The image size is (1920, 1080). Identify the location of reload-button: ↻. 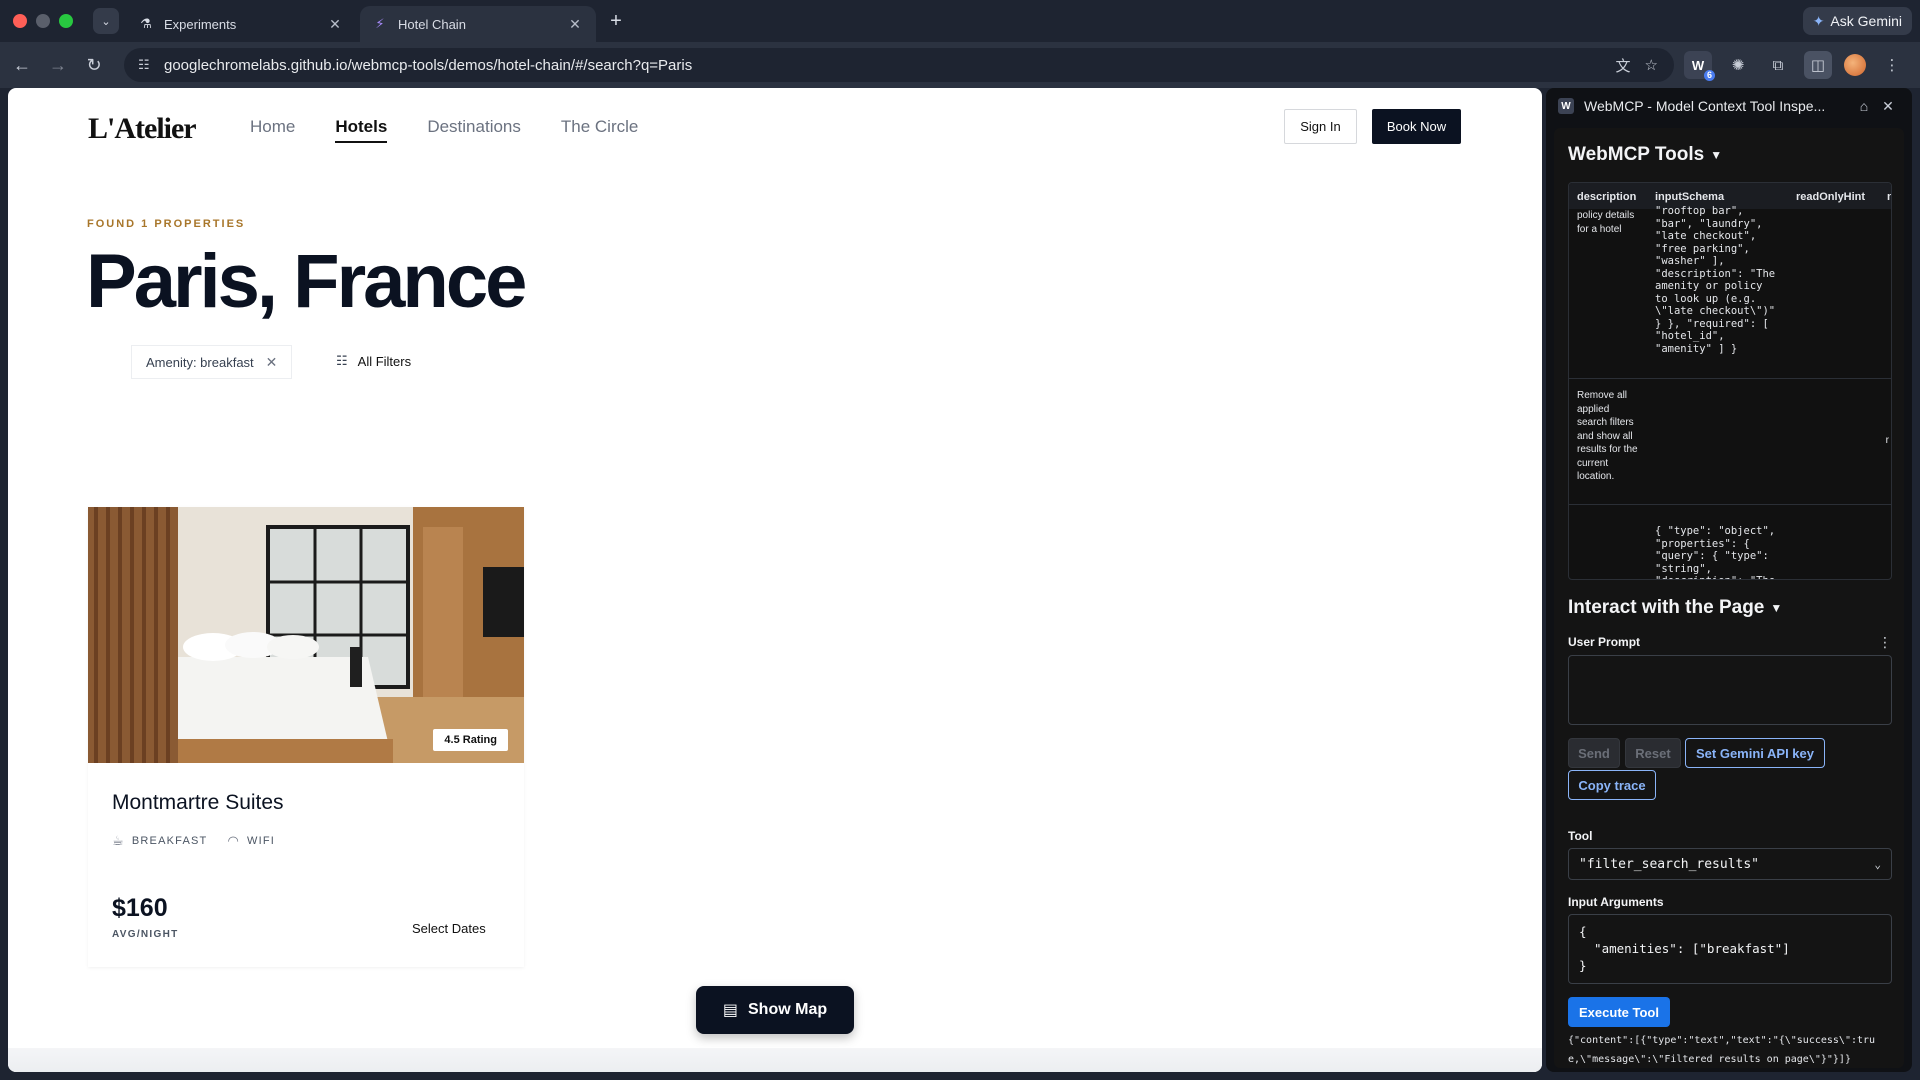
(94, 65).